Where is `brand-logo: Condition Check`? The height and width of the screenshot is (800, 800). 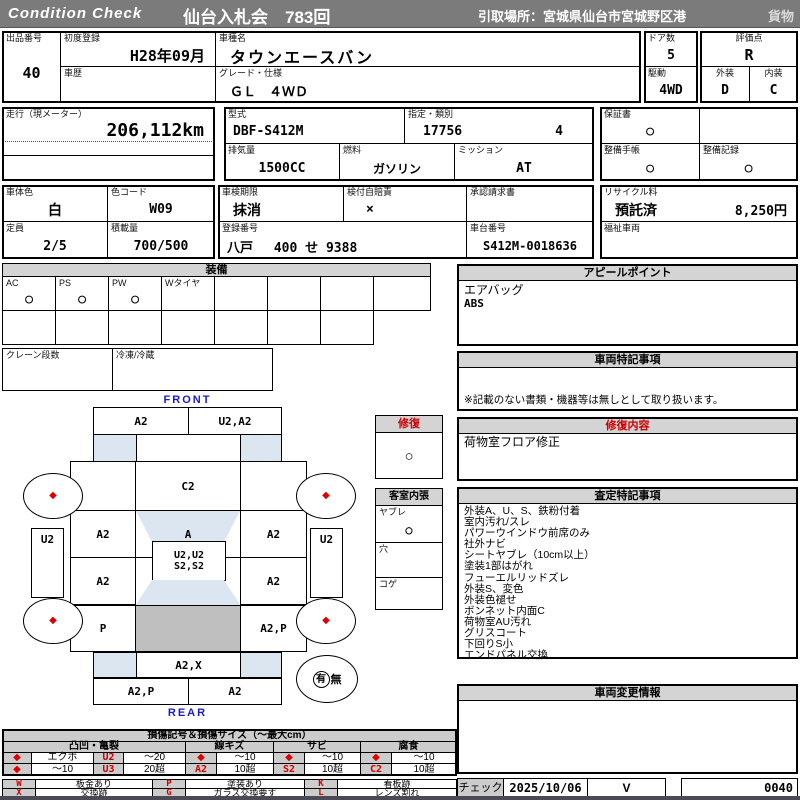 brand-logo: Condition Check is located at coordinates (75, 13).